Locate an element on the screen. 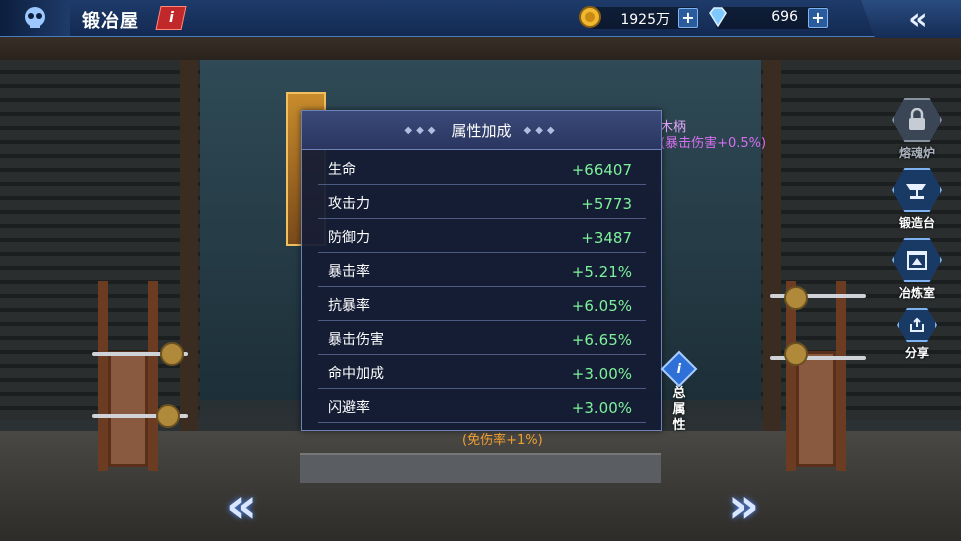 This screenshot has width=961, height=541. attr-value: +5773 is located at coordinates (606, 204).